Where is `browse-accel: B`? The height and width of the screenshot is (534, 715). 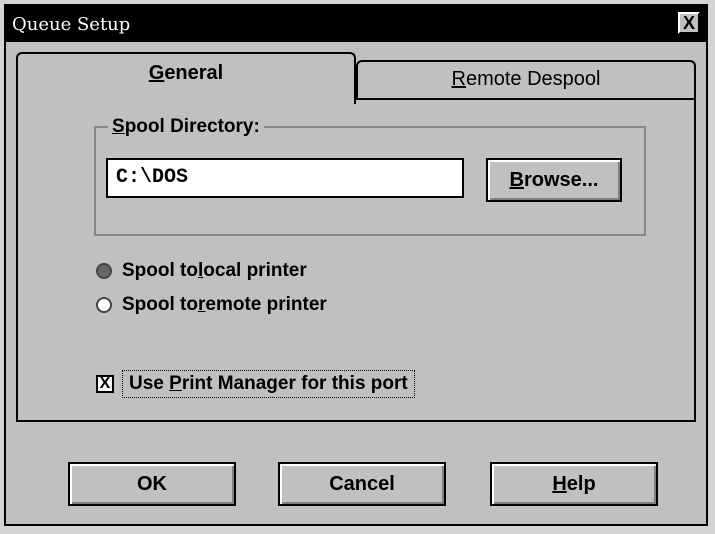 browse-accel: B is located at coordinates (516, 180).